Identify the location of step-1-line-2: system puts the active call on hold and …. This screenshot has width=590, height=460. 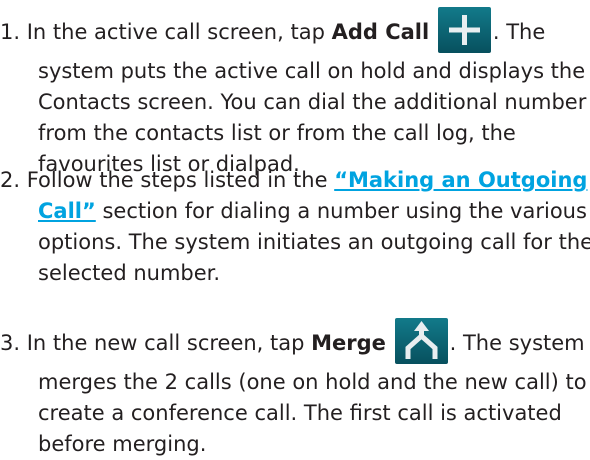
(312, 71).